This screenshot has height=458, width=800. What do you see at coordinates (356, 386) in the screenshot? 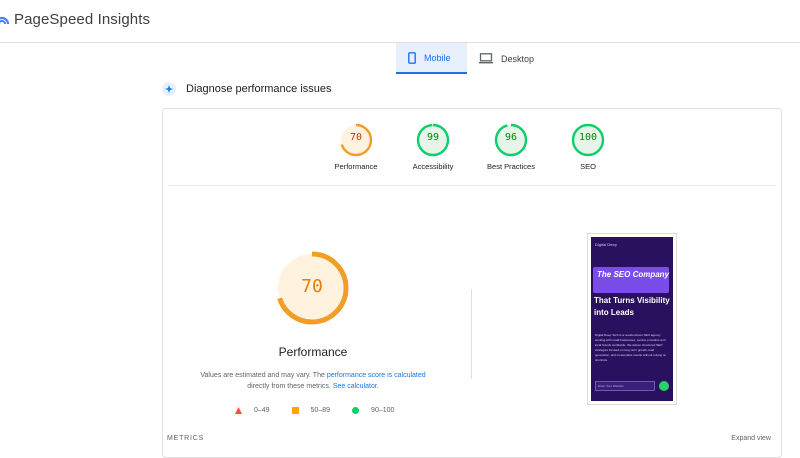
I see `see-calculator-link: See calculator.` at bounding box center [356, 386].